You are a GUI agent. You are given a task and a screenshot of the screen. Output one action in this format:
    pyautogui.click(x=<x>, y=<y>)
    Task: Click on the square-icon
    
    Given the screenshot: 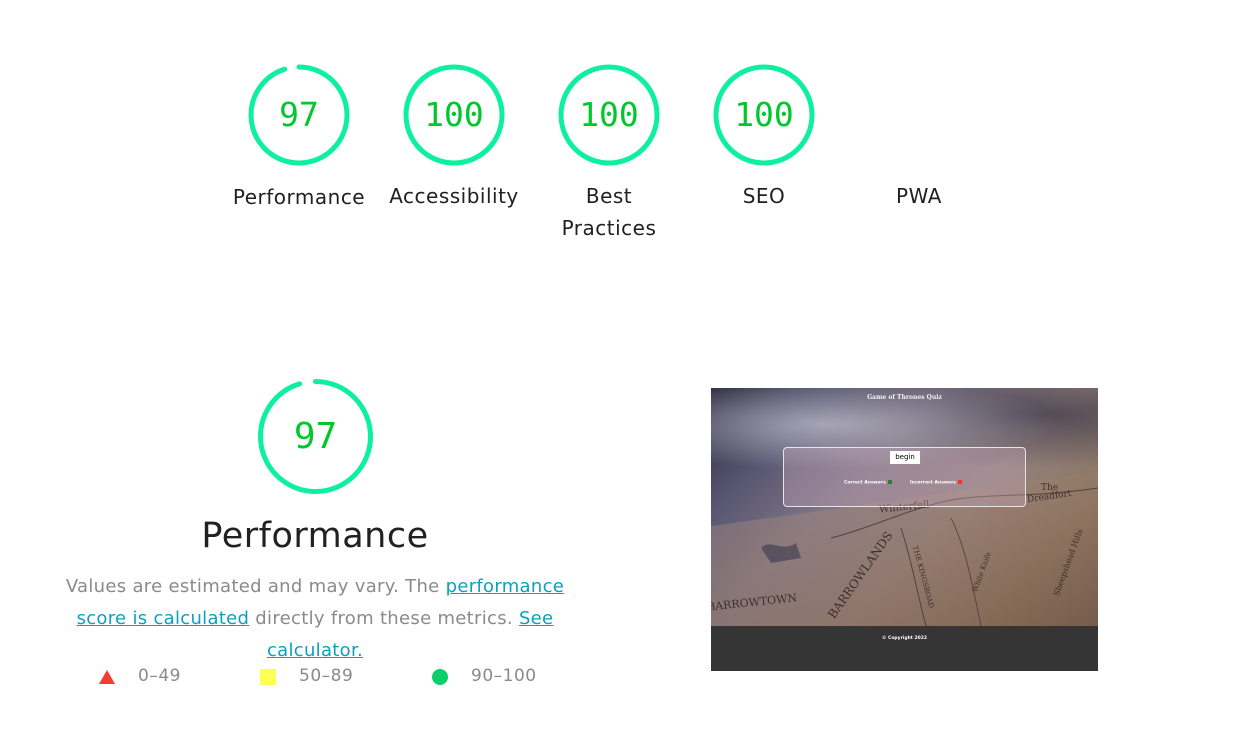 What is the action you would take?
    pyautogui.click(x=268, y=677)
    